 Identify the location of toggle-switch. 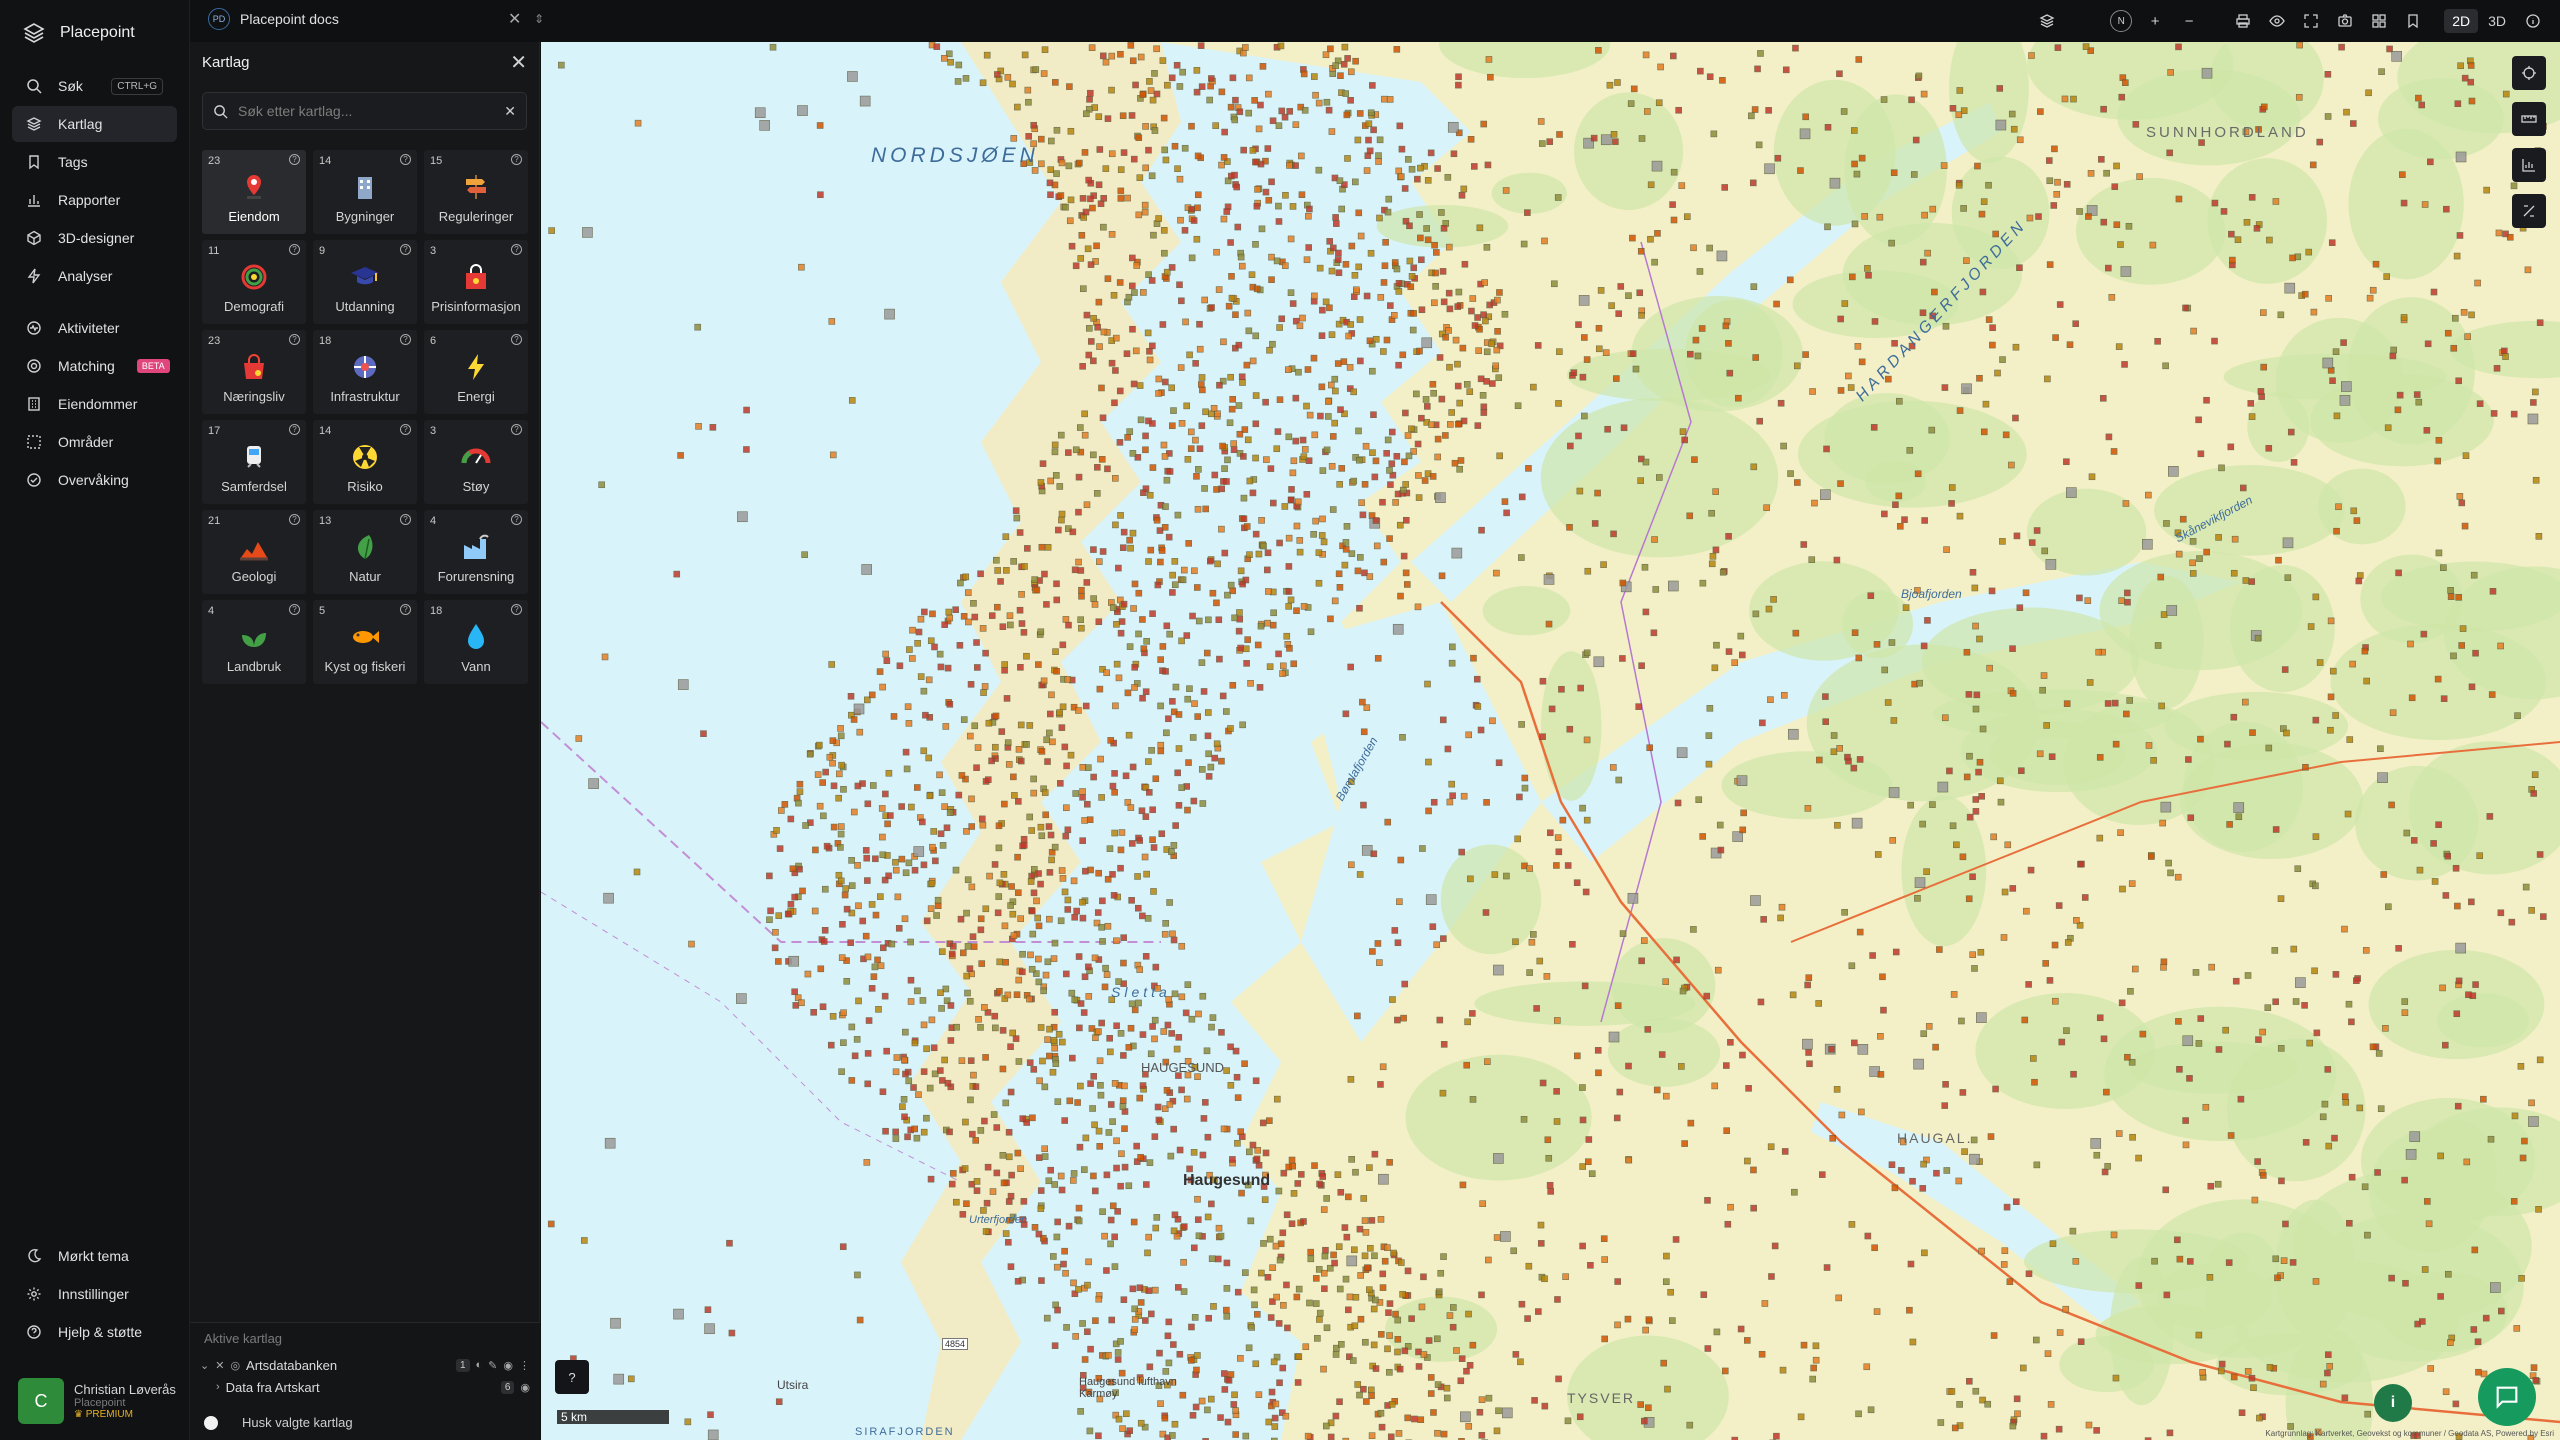
(215, 1422).